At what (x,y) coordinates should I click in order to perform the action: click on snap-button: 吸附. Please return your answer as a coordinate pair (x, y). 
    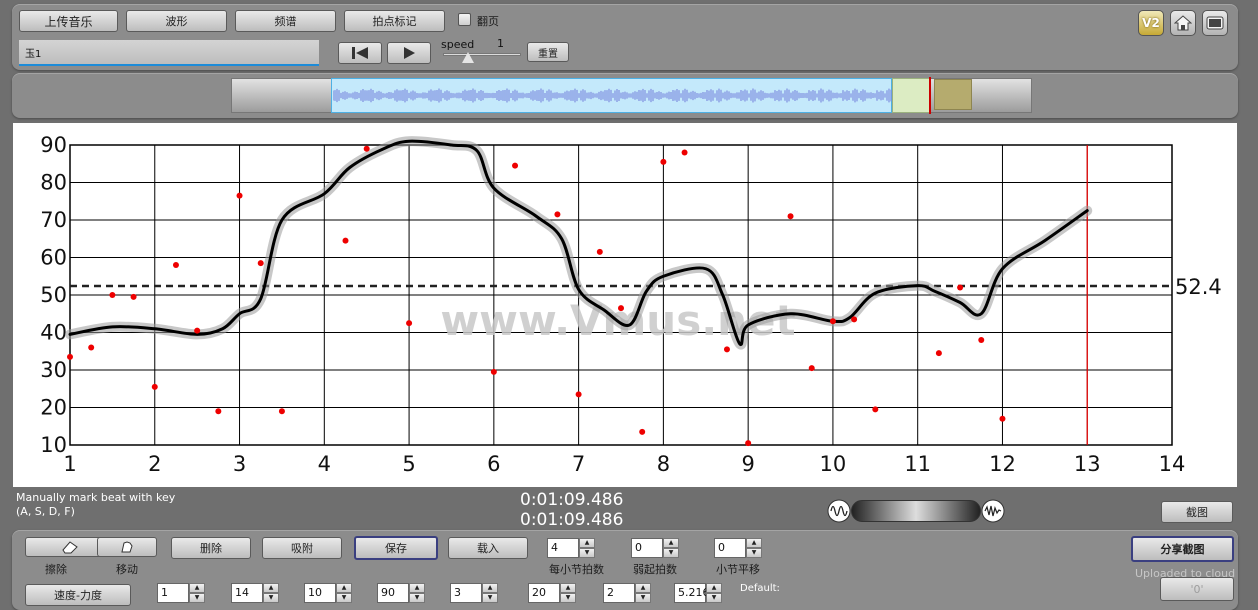
    Looking at the image, I should click on (302, 548).